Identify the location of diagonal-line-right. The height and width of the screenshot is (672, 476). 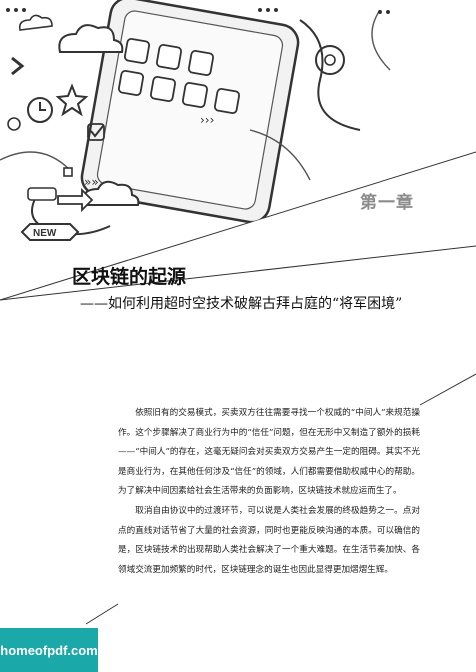
(447, 389).